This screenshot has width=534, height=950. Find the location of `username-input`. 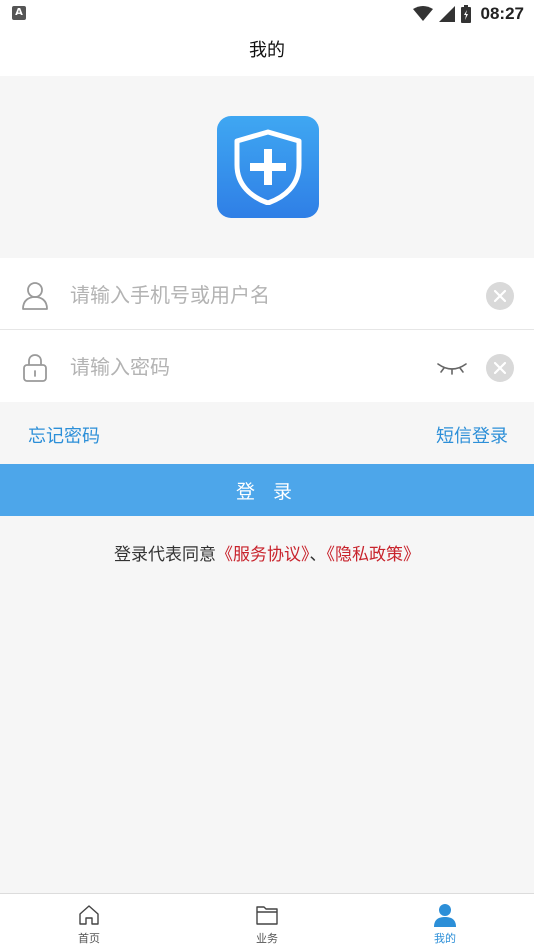

username-input is located at coordinates (240, 295).